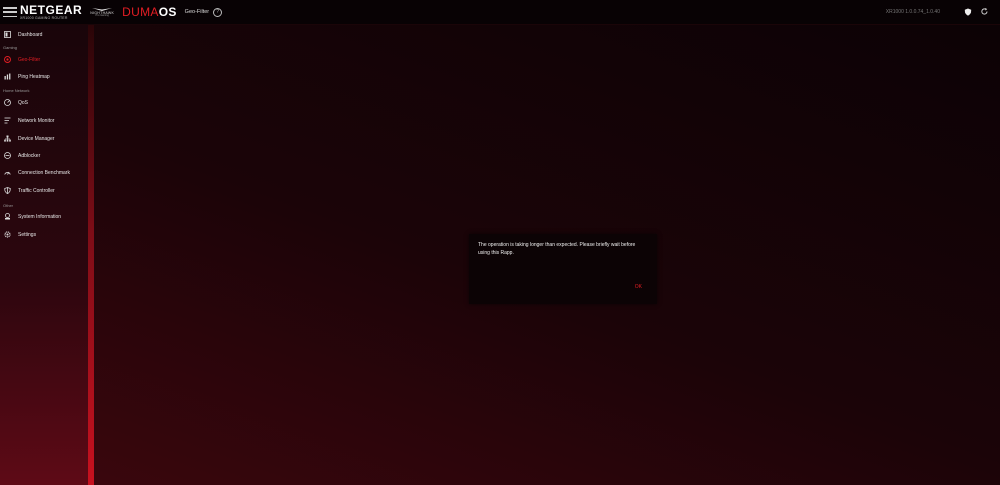 This screenshot has width=1000, height=485. What do you see at coordinates (34, 76) in the screenshot?
I see `sidebar-item-label: Ping Heatmap` at bounding box center [34, 76].